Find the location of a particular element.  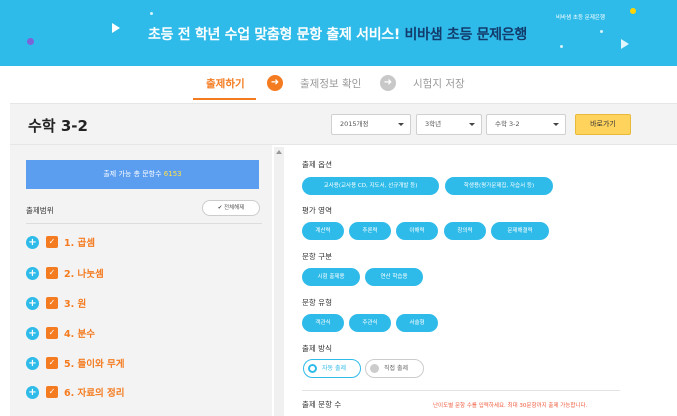

question-count-note: 난이도별 문항 수를 입력하세요. 최대 30문항까지 출제 가능합니다. is located at coordinates (510, 406).